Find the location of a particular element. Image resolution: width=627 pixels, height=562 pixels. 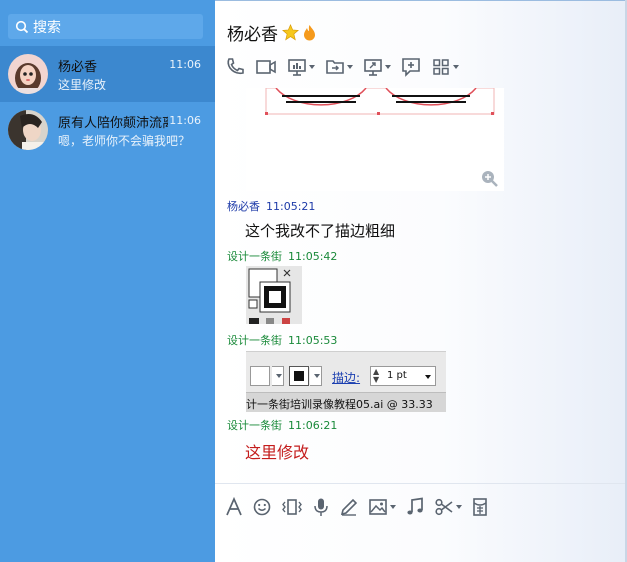

input-divider is located at coordinates (420, 483).